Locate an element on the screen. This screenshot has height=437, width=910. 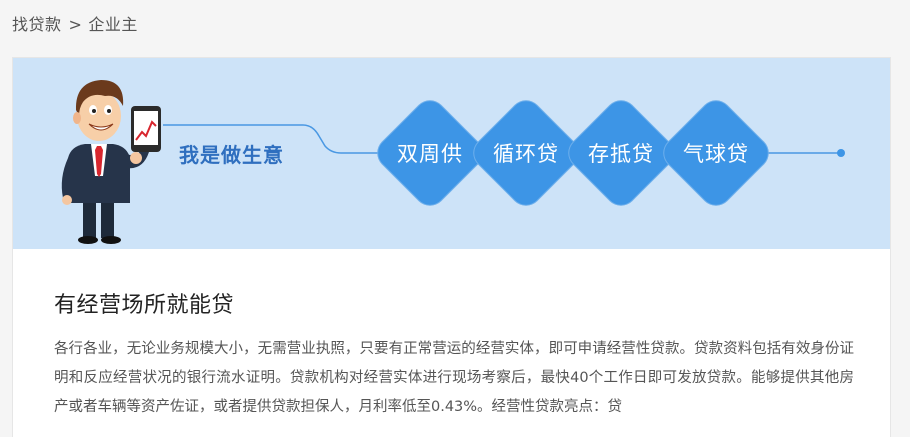
breadcrumb: 找贷款 > 企业主 is located at coordinates (75, 23).